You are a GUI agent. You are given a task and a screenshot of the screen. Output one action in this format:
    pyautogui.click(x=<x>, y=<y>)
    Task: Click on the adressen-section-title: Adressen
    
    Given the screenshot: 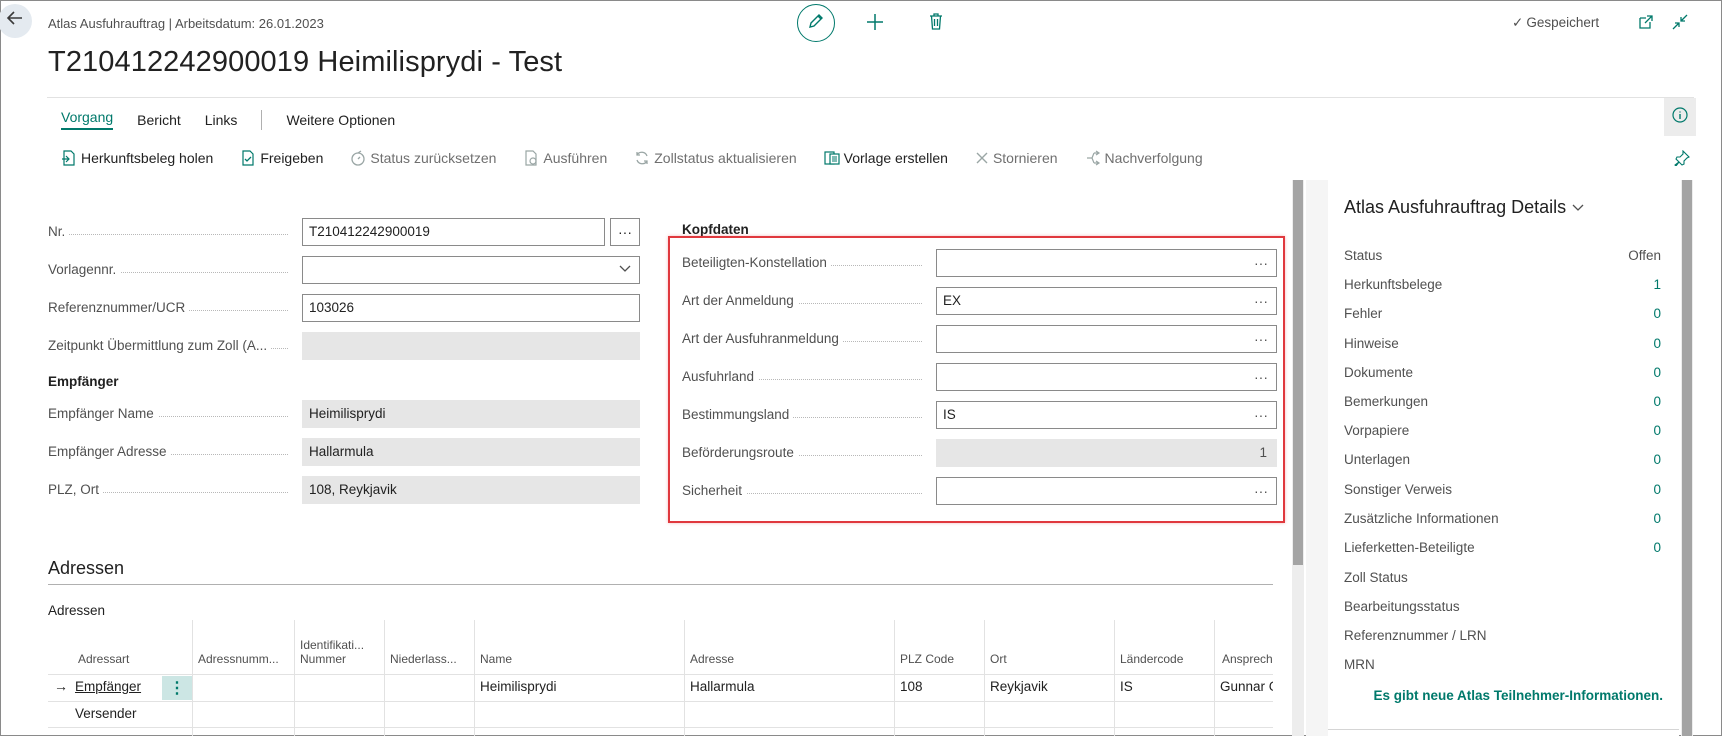 What is the action you would take?
    pyautogui.click(x=86, y=568)
    